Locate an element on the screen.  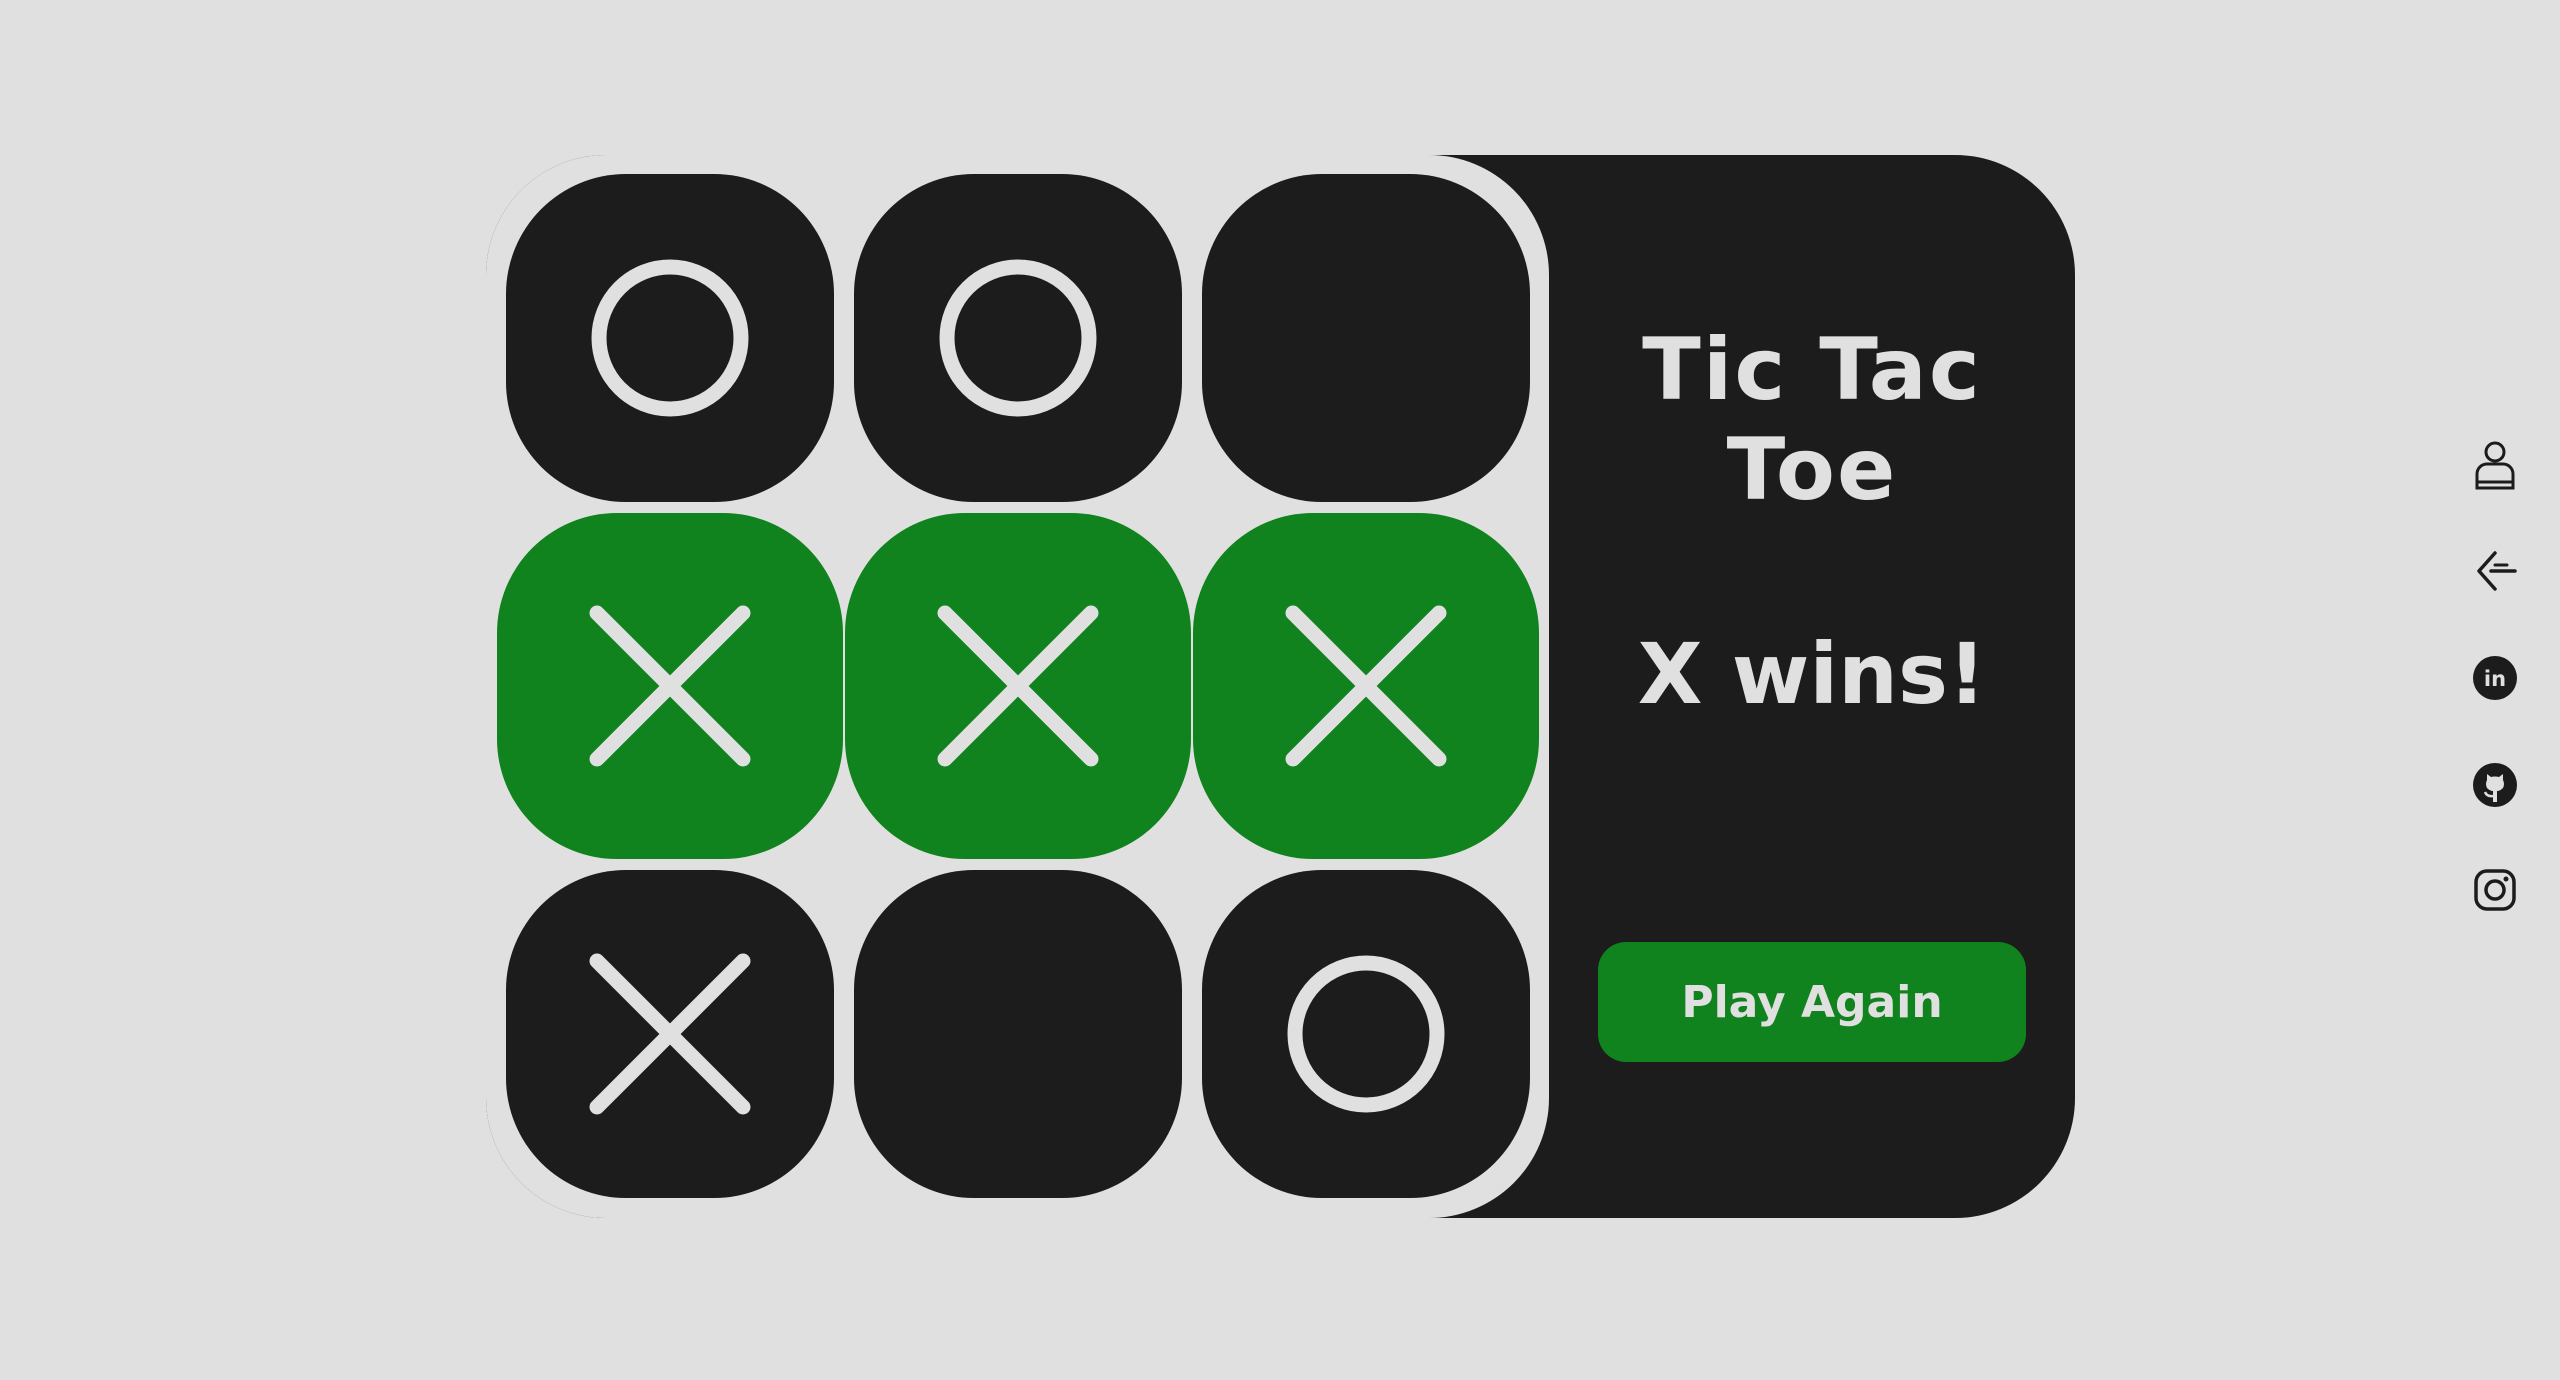
linkedin-link: in is located at coordinates (2495, 678).